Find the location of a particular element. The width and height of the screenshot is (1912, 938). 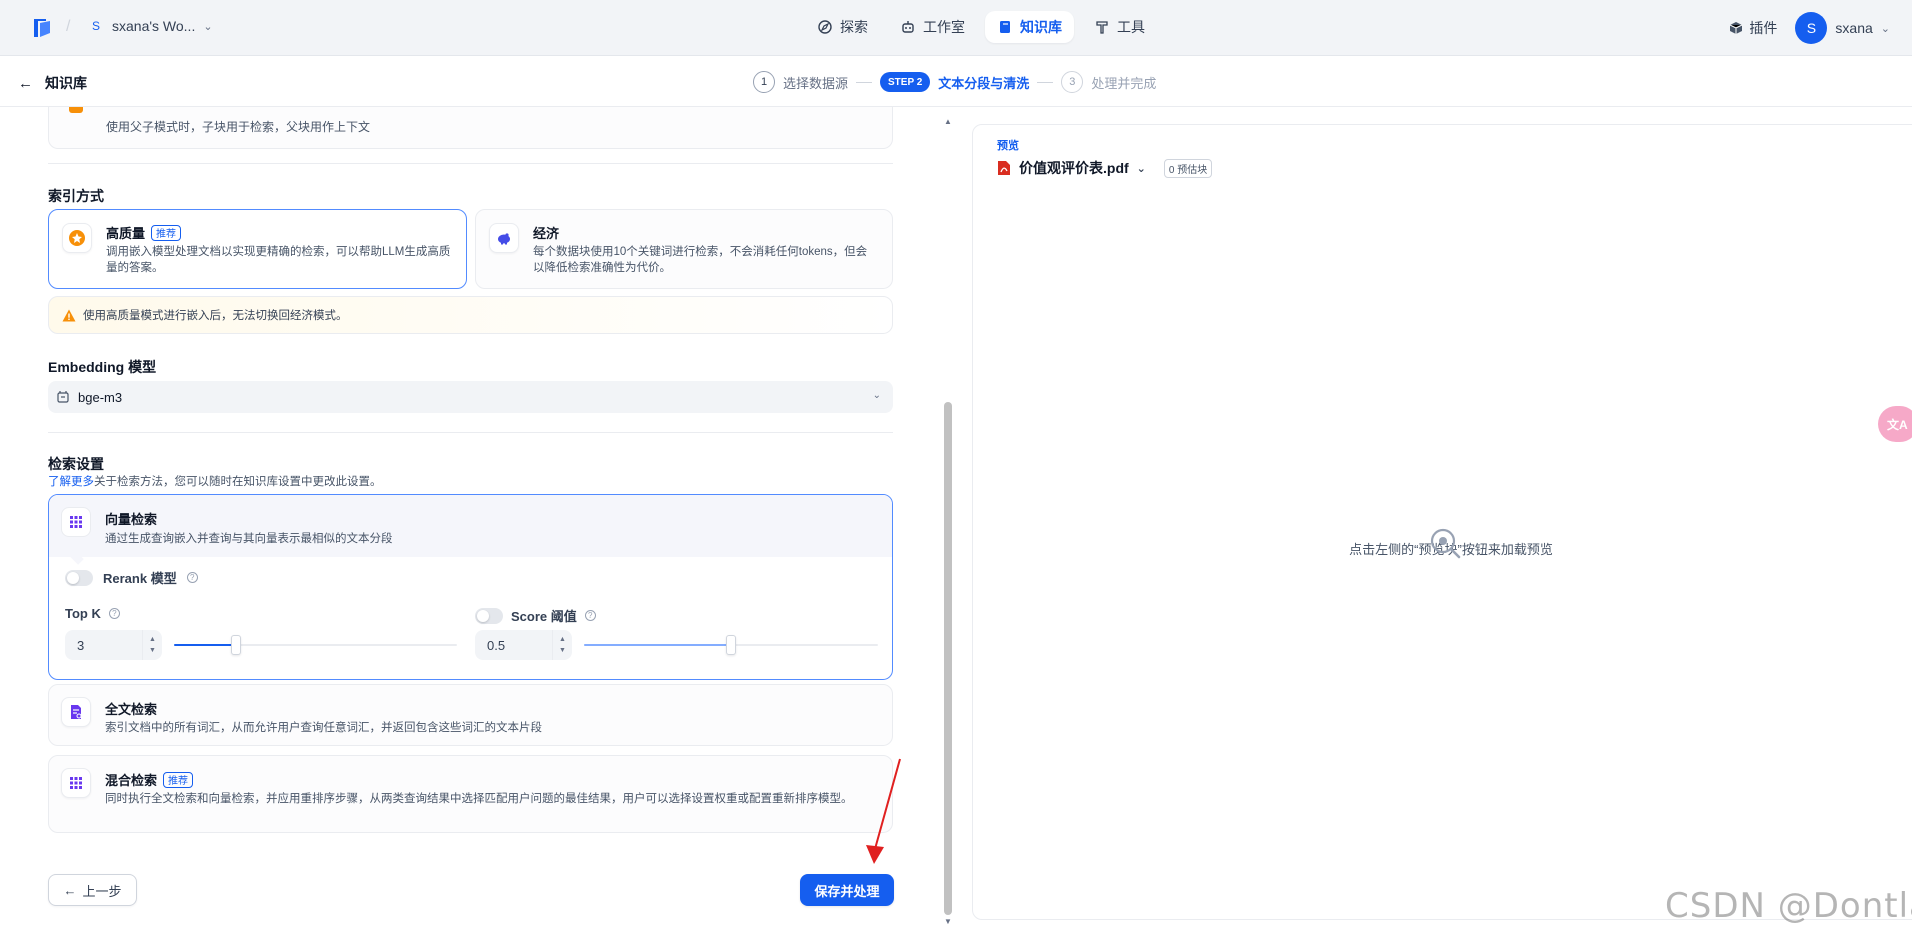

score-value: 0.5 is located at coordinates (496, 645).